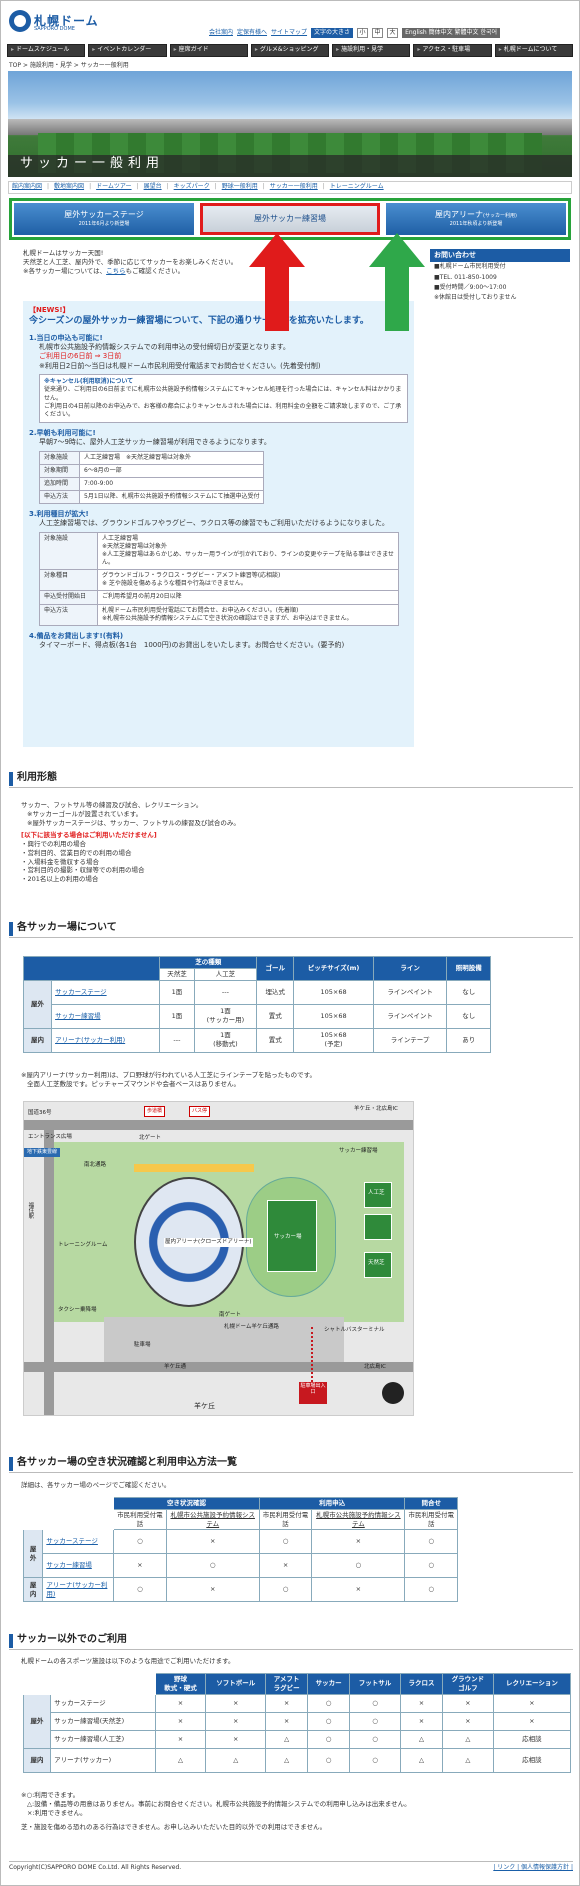 This screenshot has height=1886, width=580. What do you see at coordinates (290, 219) in the screenshot?
I see `tab-outdoor-practice: 屋外サッカー練習場` at bounding box center [290, 219].